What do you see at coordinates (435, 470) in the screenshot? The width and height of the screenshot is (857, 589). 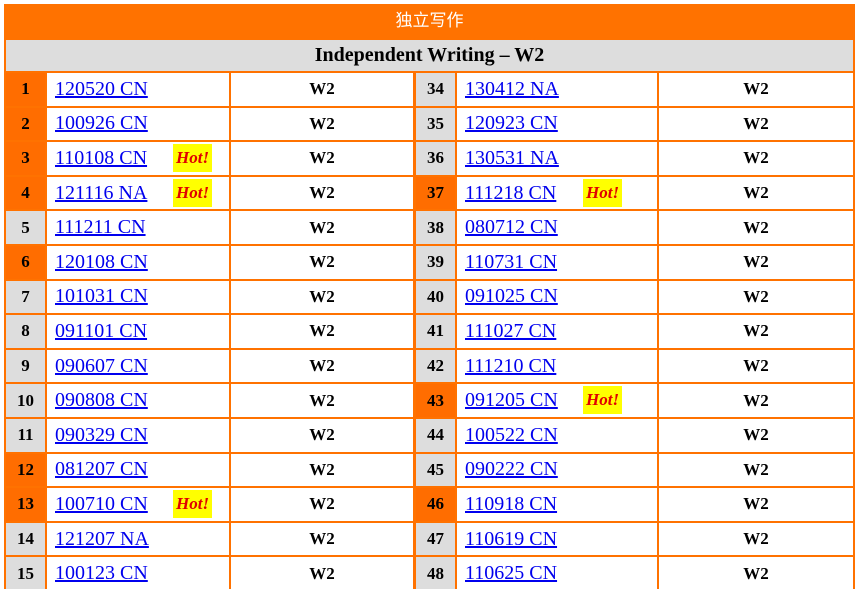 I see `row-number: 45` at bounding box center [435, 470].